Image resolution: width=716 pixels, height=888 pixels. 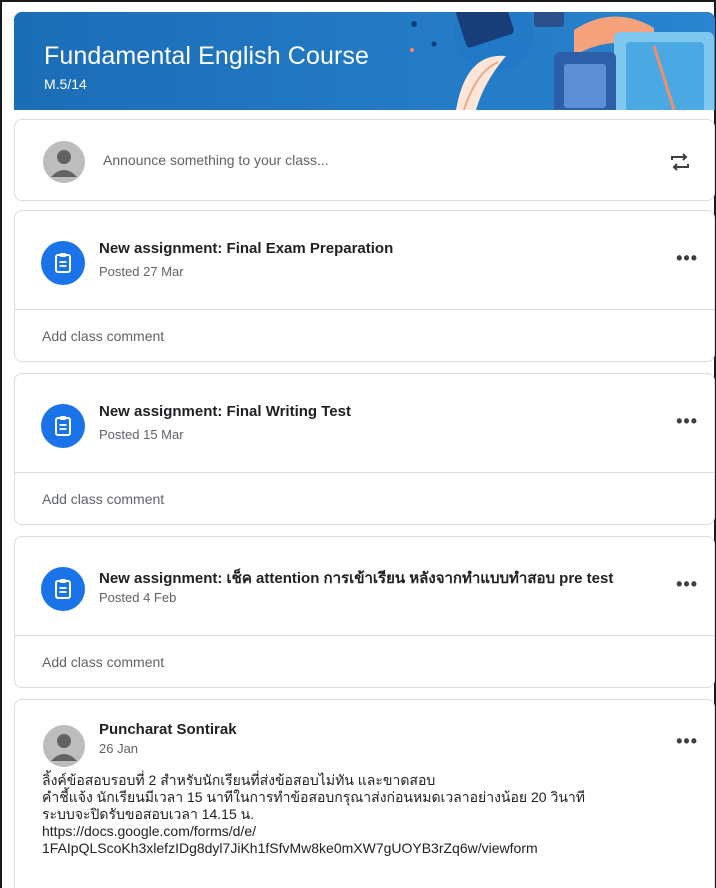 What do you see at coordinates (225, 411) in the screenshot?
I see `assignment-title: New assignment: Final Writing Test` at bounding box center [225, 411].